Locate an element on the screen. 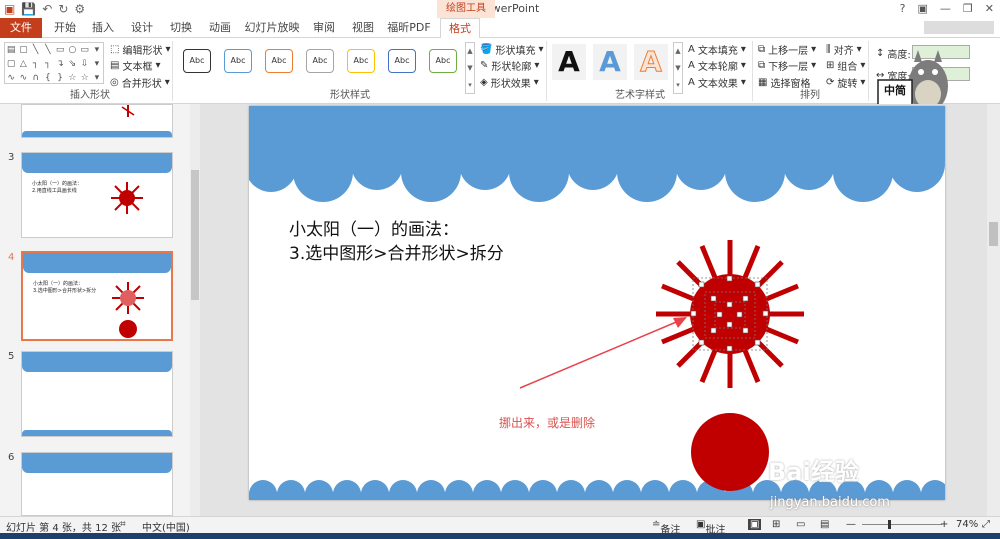 Image resolution: width=1000 pixels, height=539 pixels. minimize-icon: — is located at coordinates (945, 8).